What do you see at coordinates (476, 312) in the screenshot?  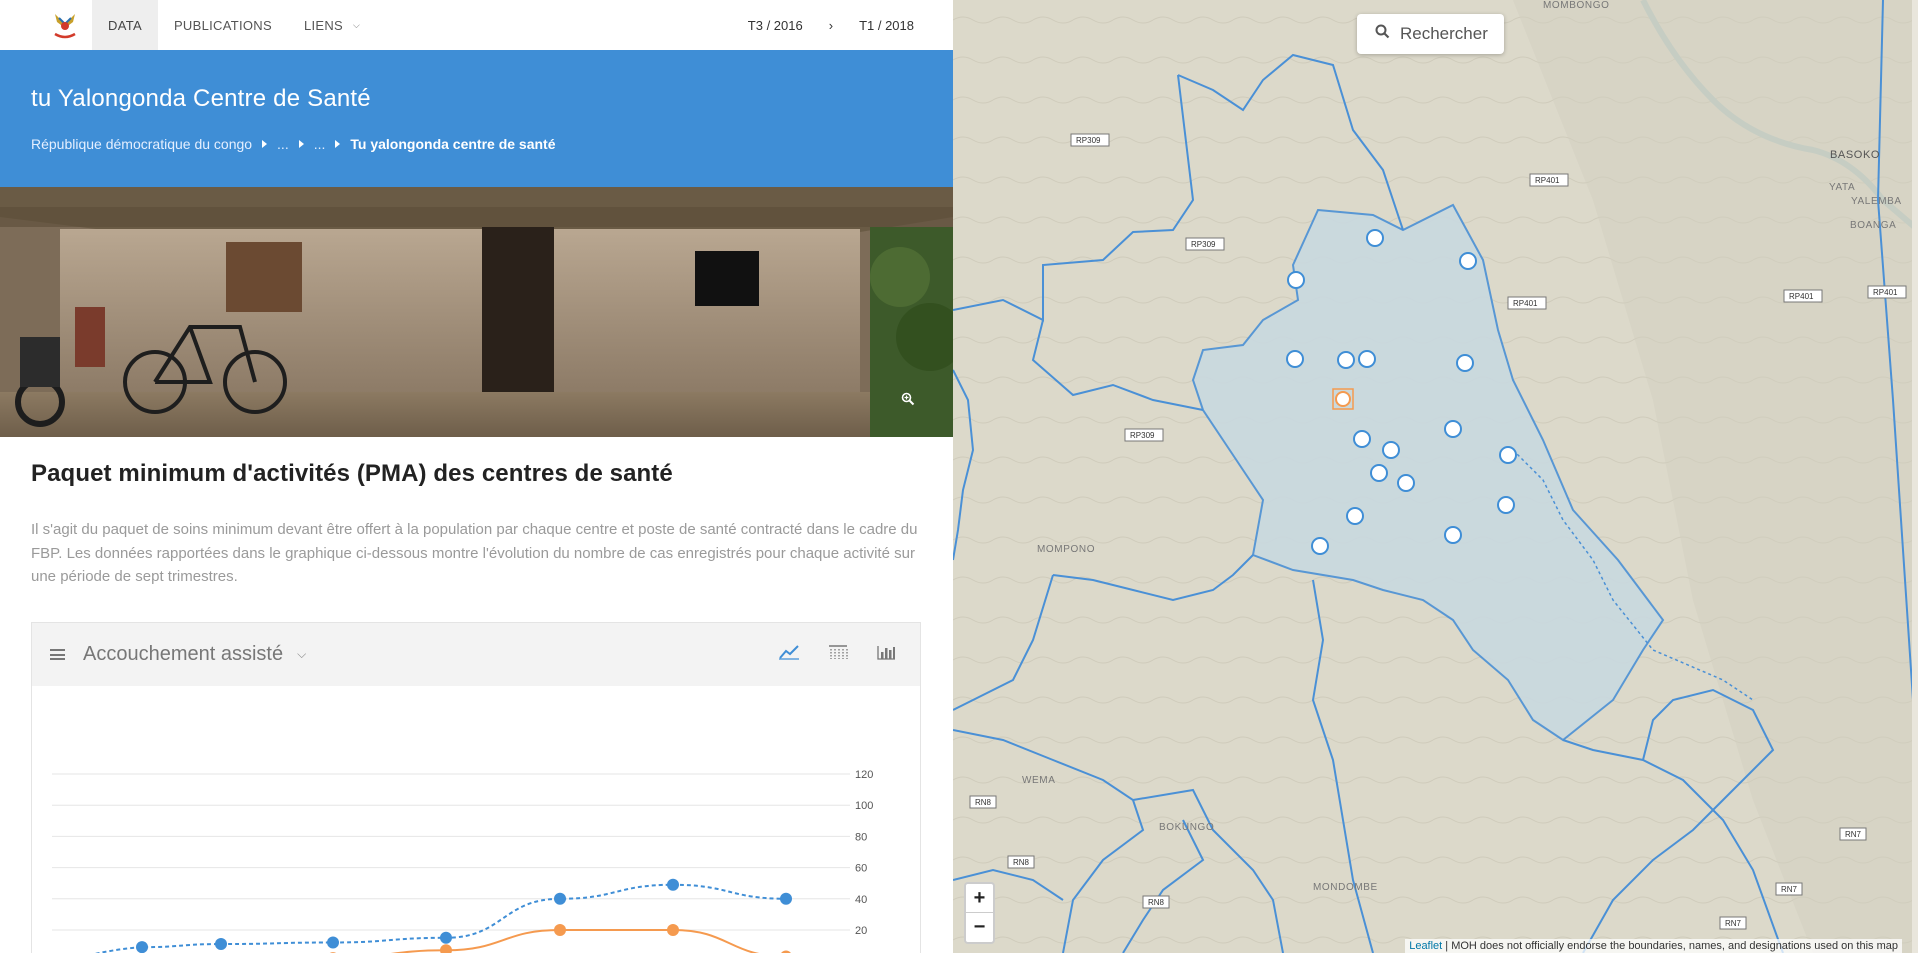 I see `health-center-photo` at bounding box center [476, 312].